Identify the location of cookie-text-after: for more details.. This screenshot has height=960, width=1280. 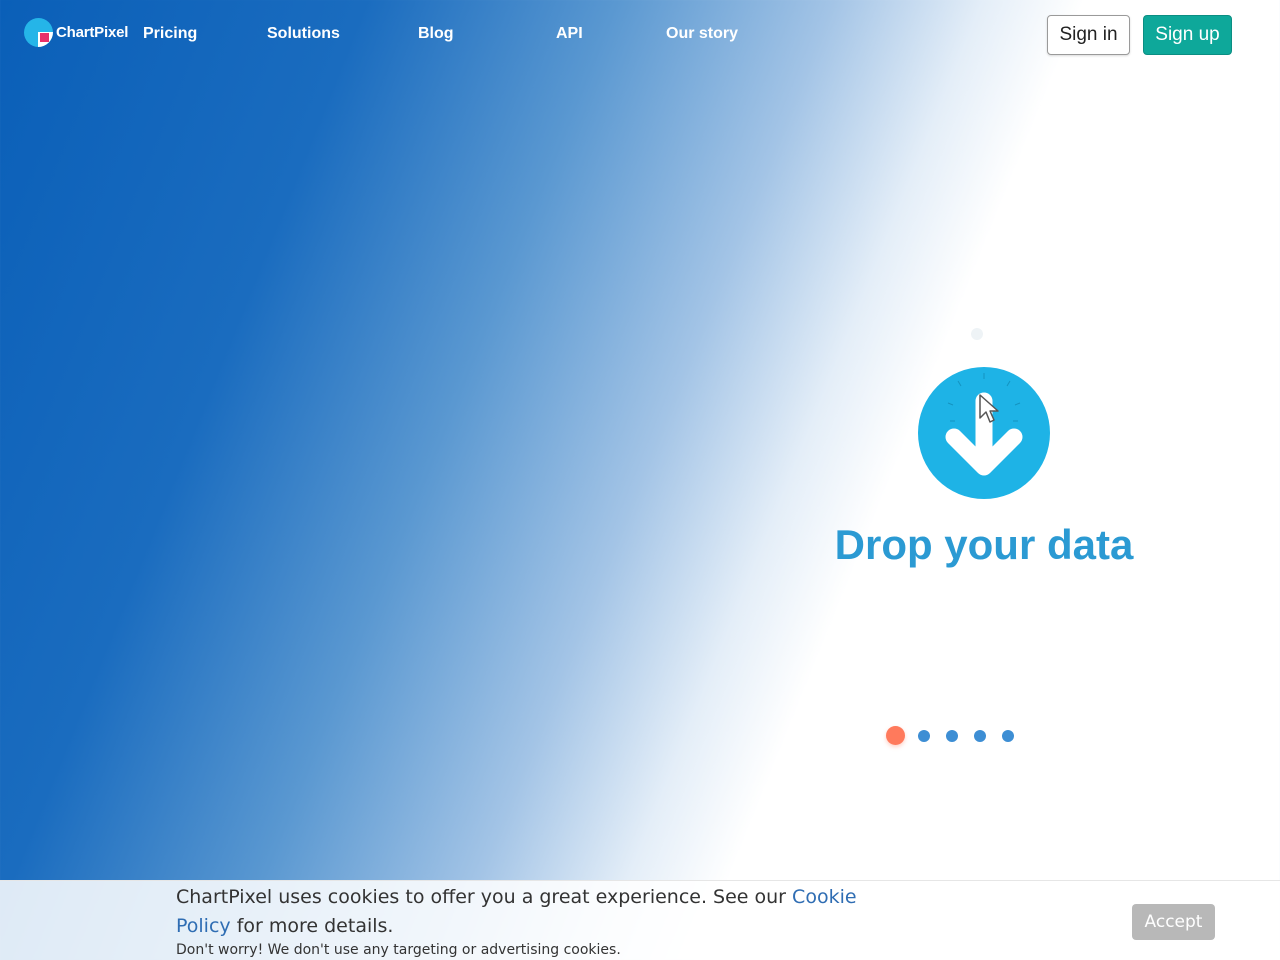
(312, 926).